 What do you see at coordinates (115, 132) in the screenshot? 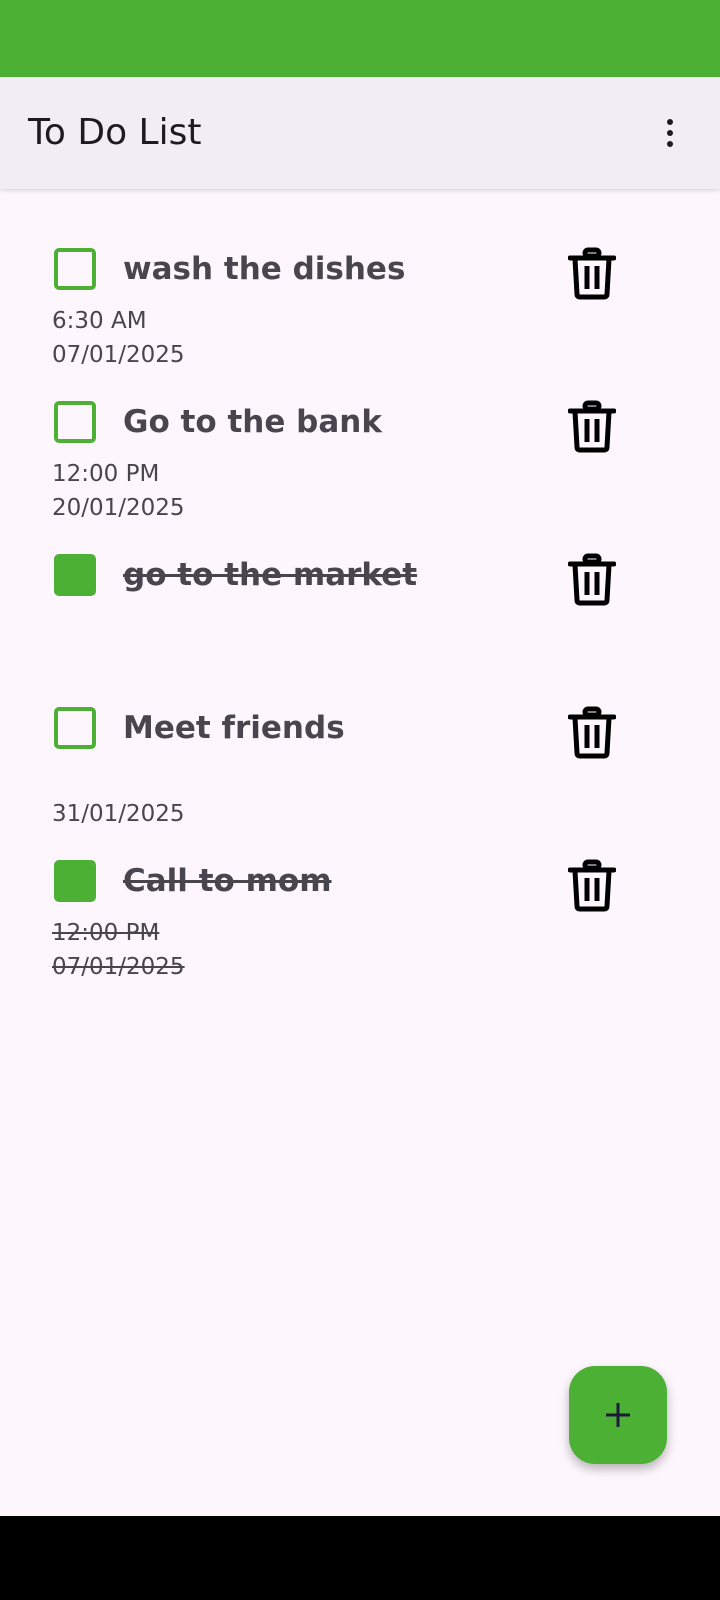
I see `page-title: To Do List` at bounding box center [115, 132].